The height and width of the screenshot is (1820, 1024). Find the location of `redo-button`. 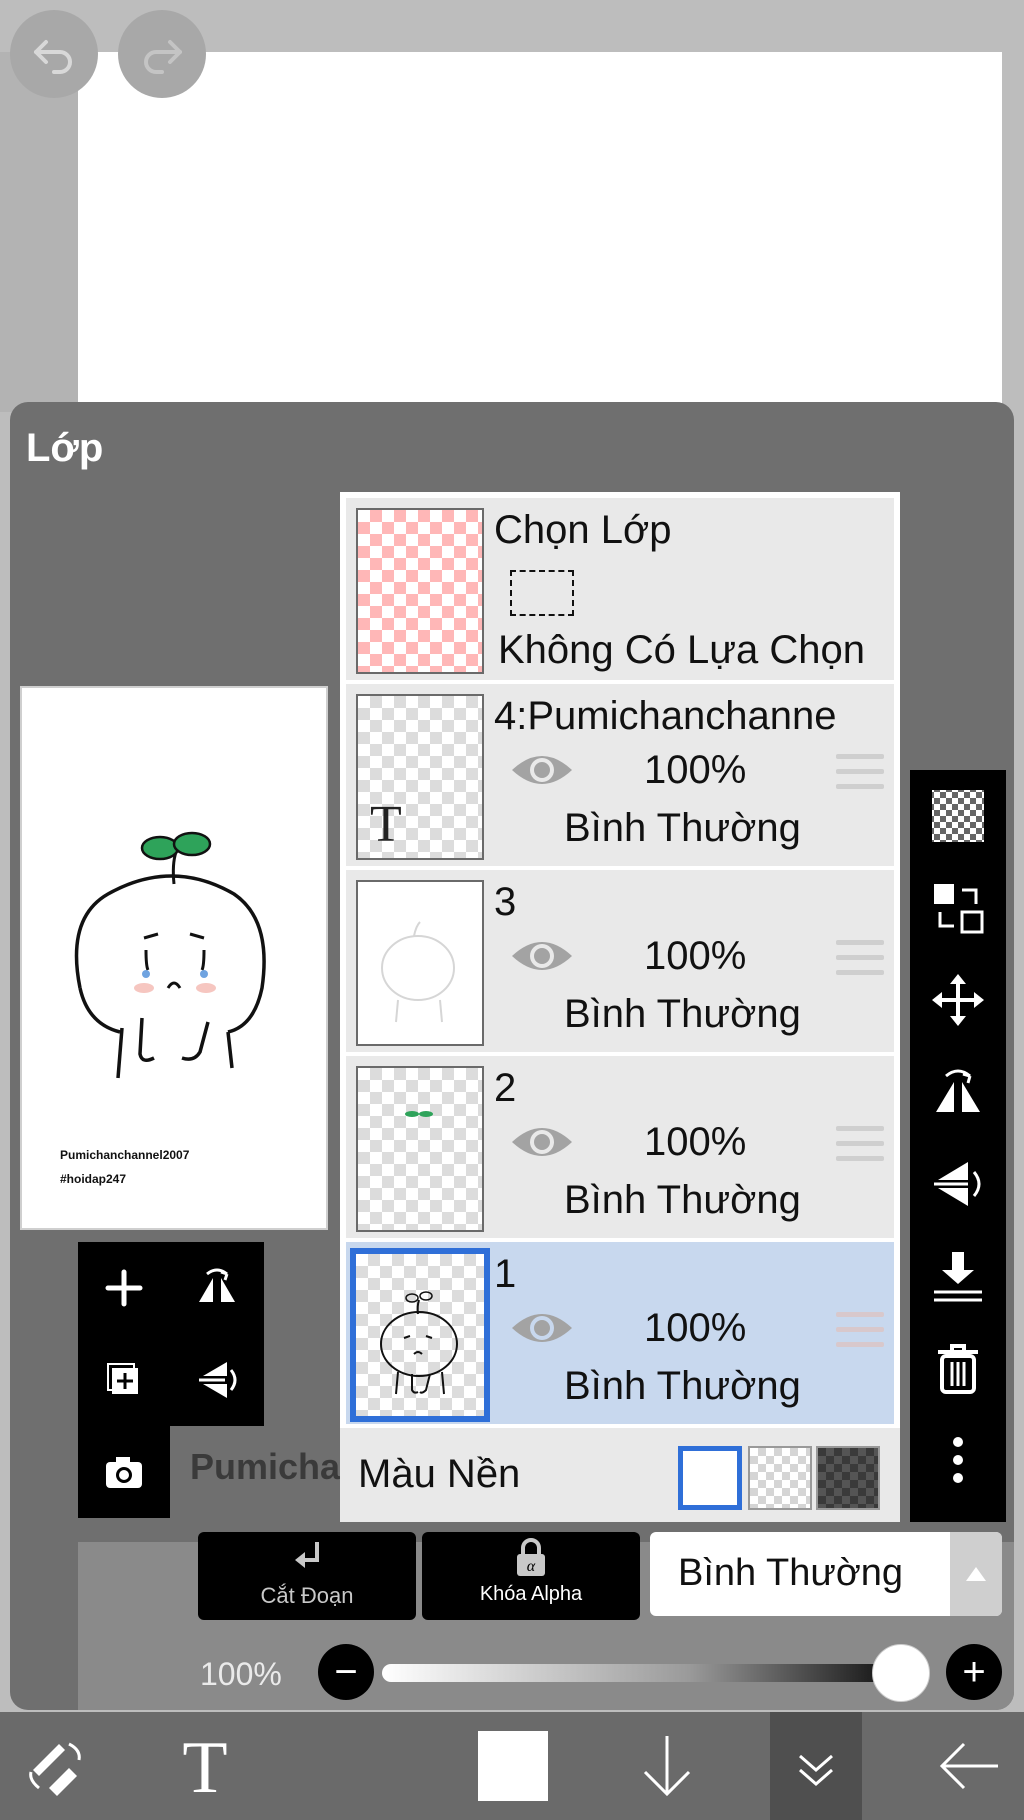

redo-button is located at coordinates (162, 54).